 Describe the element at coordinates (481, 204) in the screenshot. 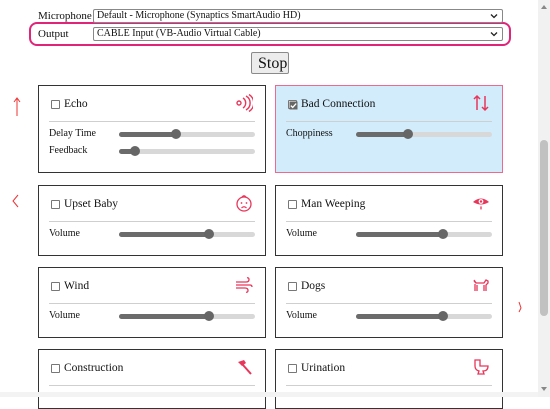

I see `weeping-eye-icon` at that location.